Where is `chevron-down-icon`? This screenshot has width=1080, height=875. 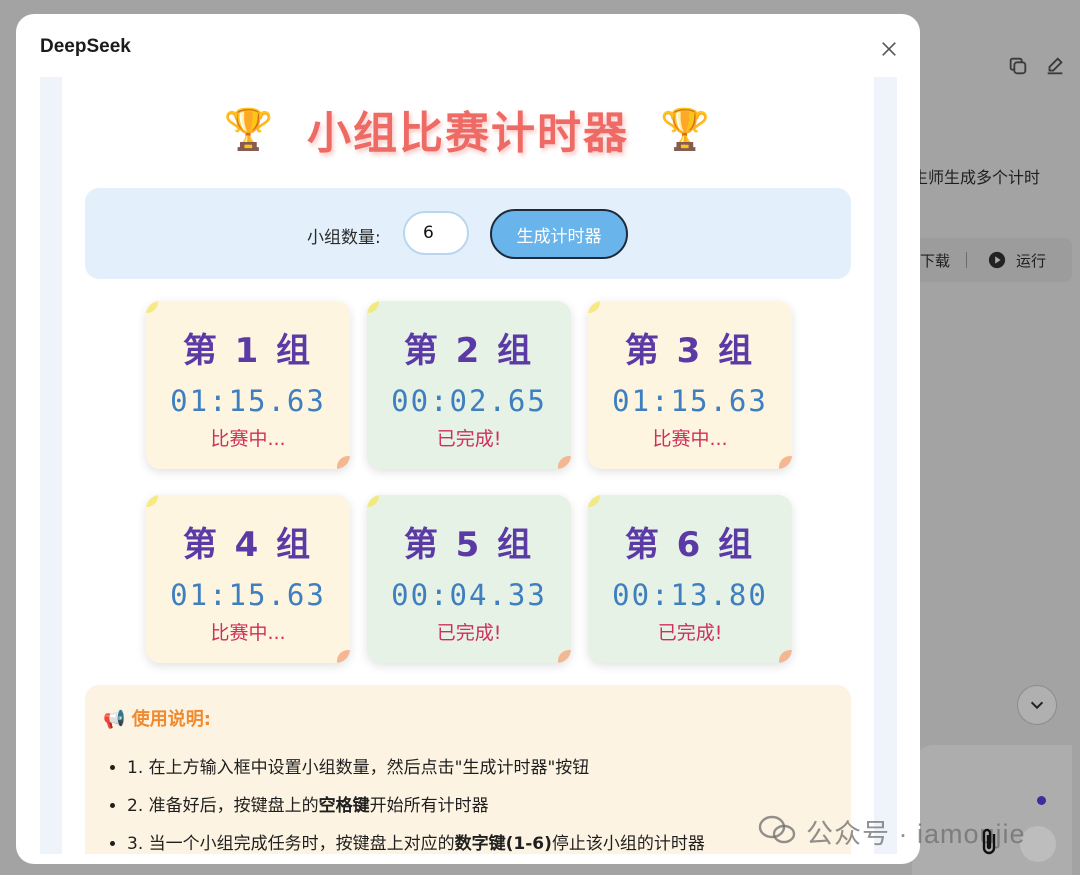 chevron-down-icon is located at coordinates (1037, 705).